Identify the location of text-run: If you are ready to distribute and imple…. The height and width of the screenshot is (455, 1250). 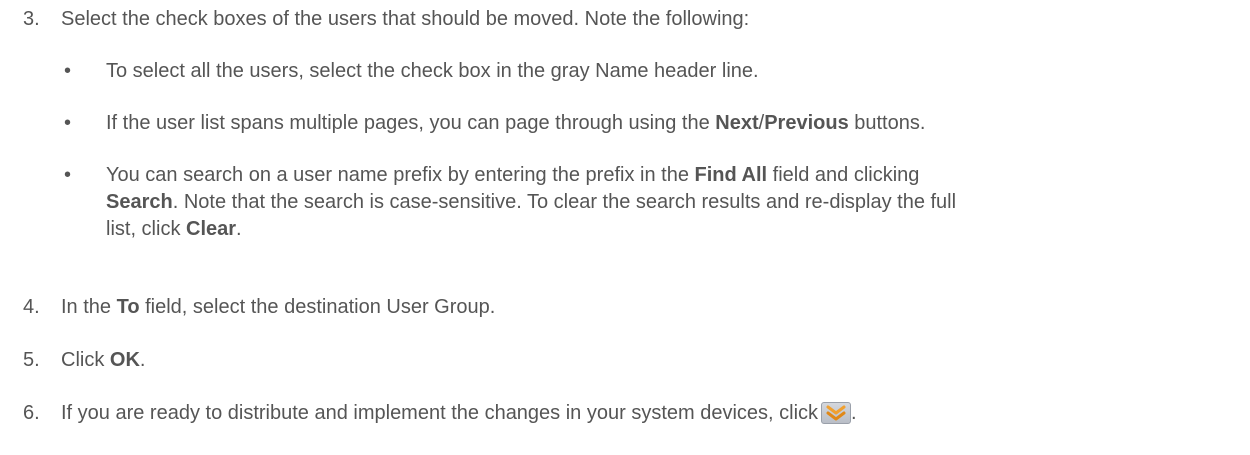
(440, 413).